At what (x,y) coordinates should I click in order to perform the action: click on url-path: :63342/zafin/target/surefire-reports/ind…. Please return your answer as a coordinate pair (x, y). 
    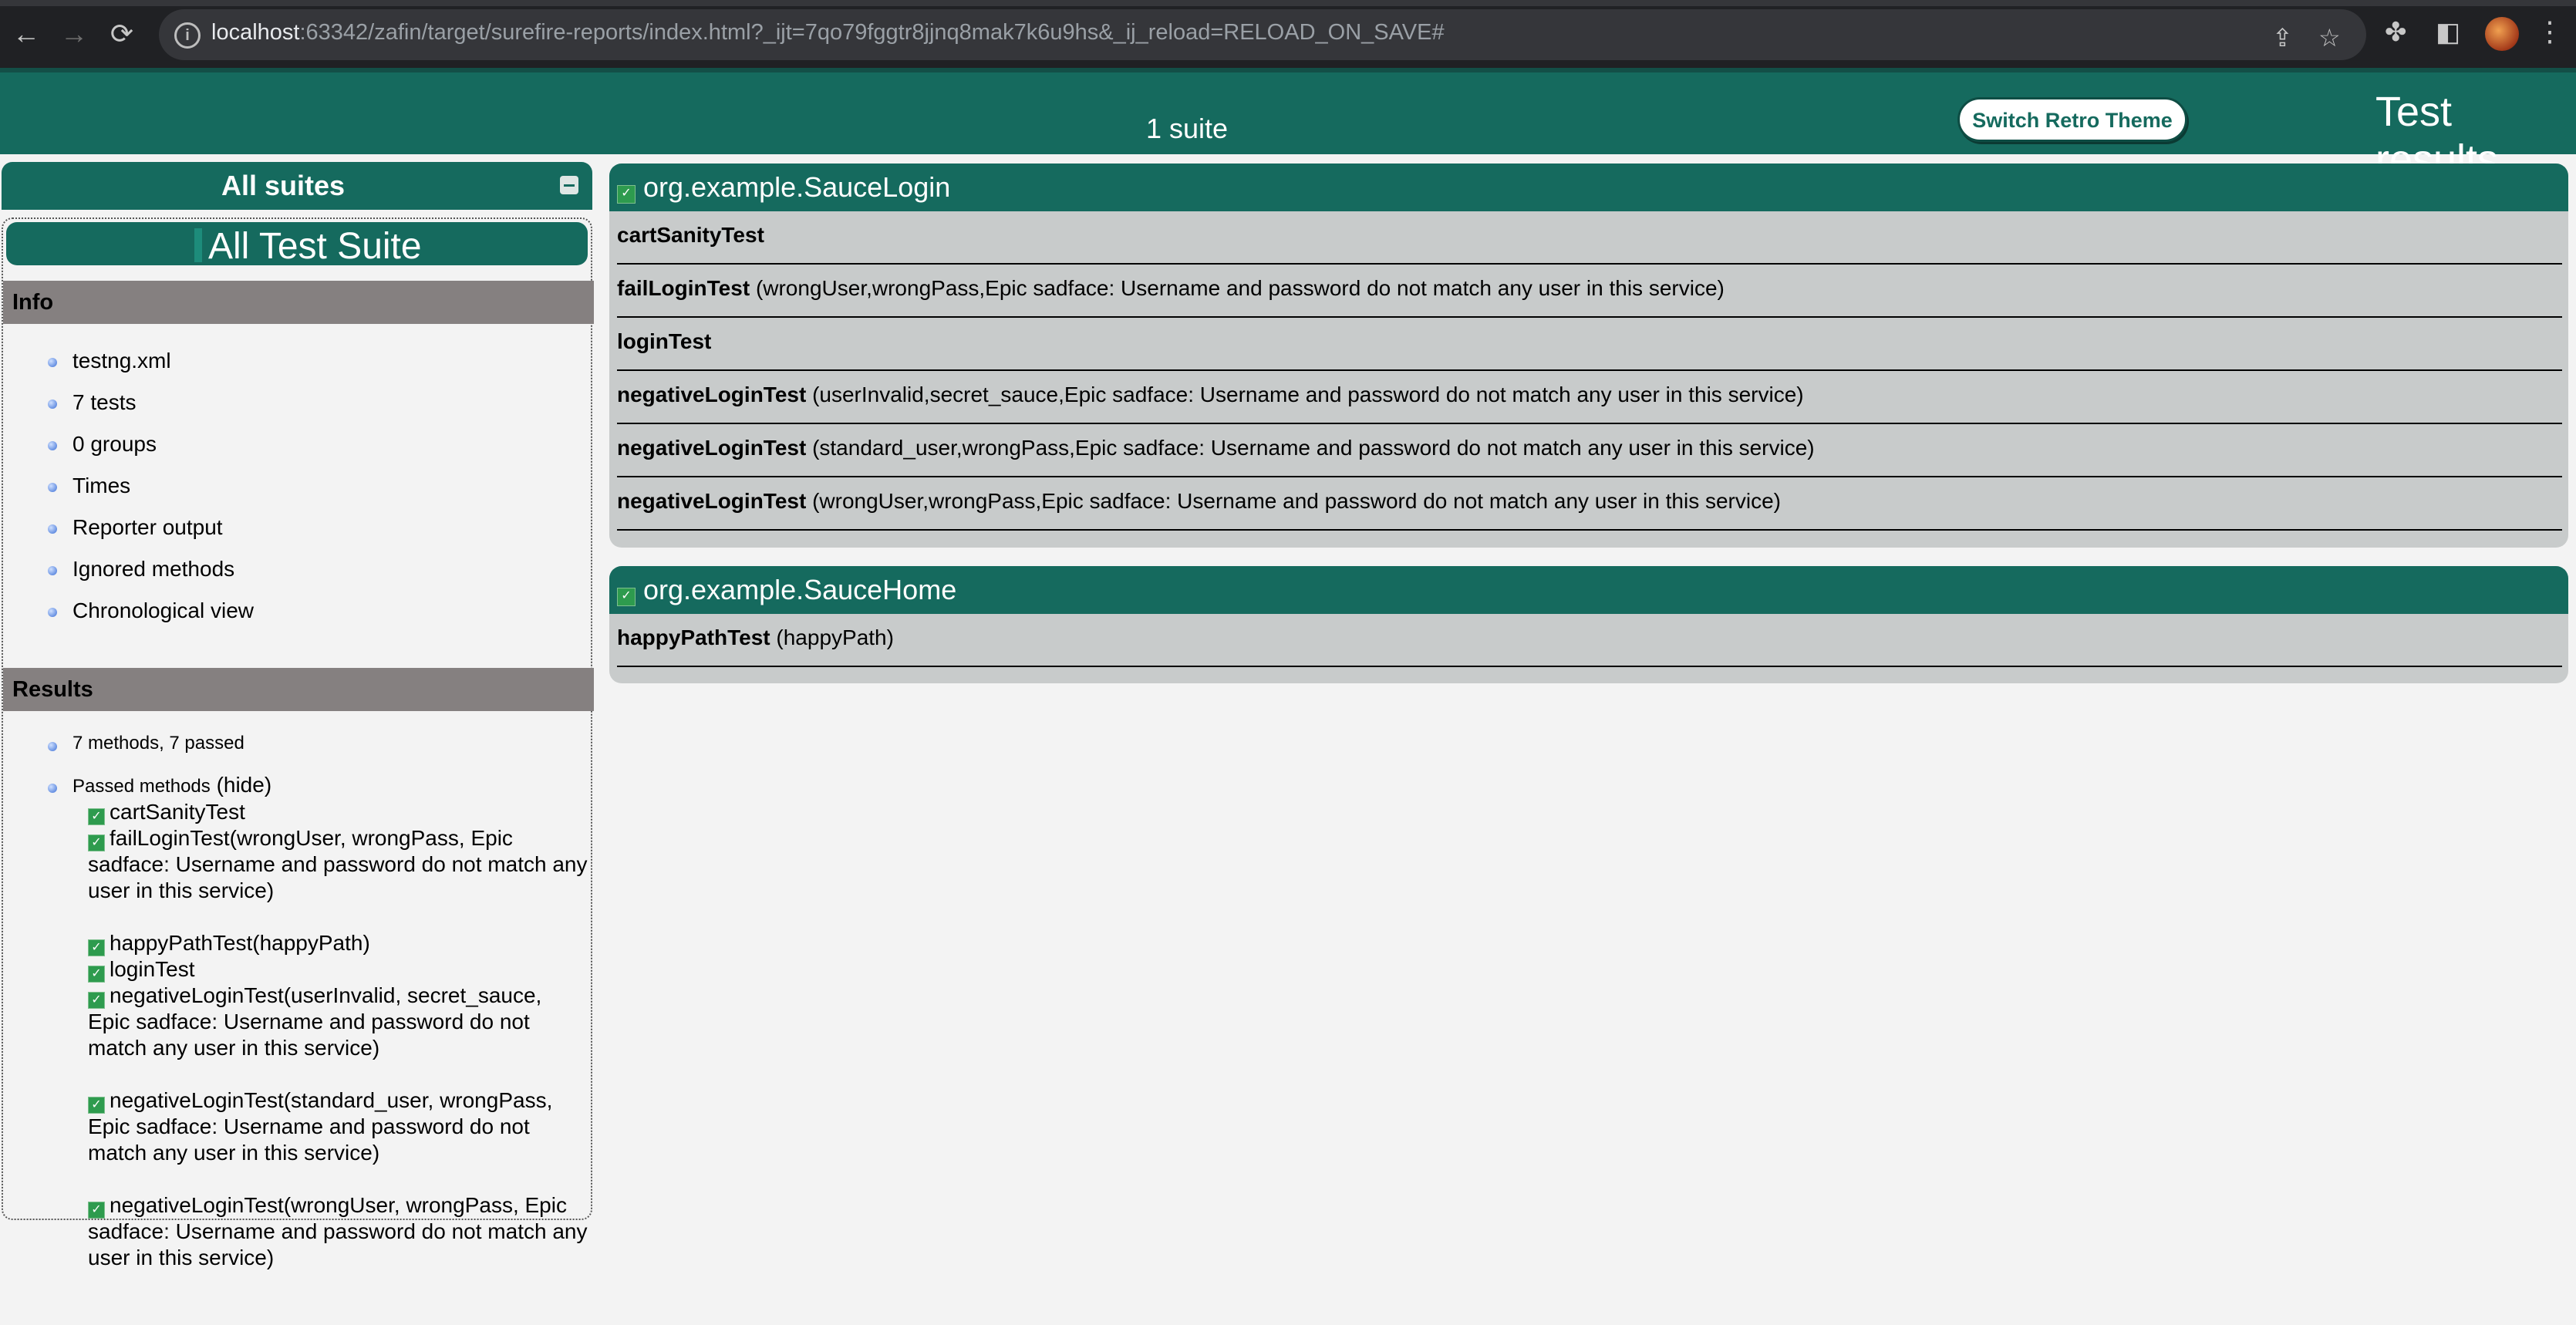
    Looking at the image, I should click on (872, 32).